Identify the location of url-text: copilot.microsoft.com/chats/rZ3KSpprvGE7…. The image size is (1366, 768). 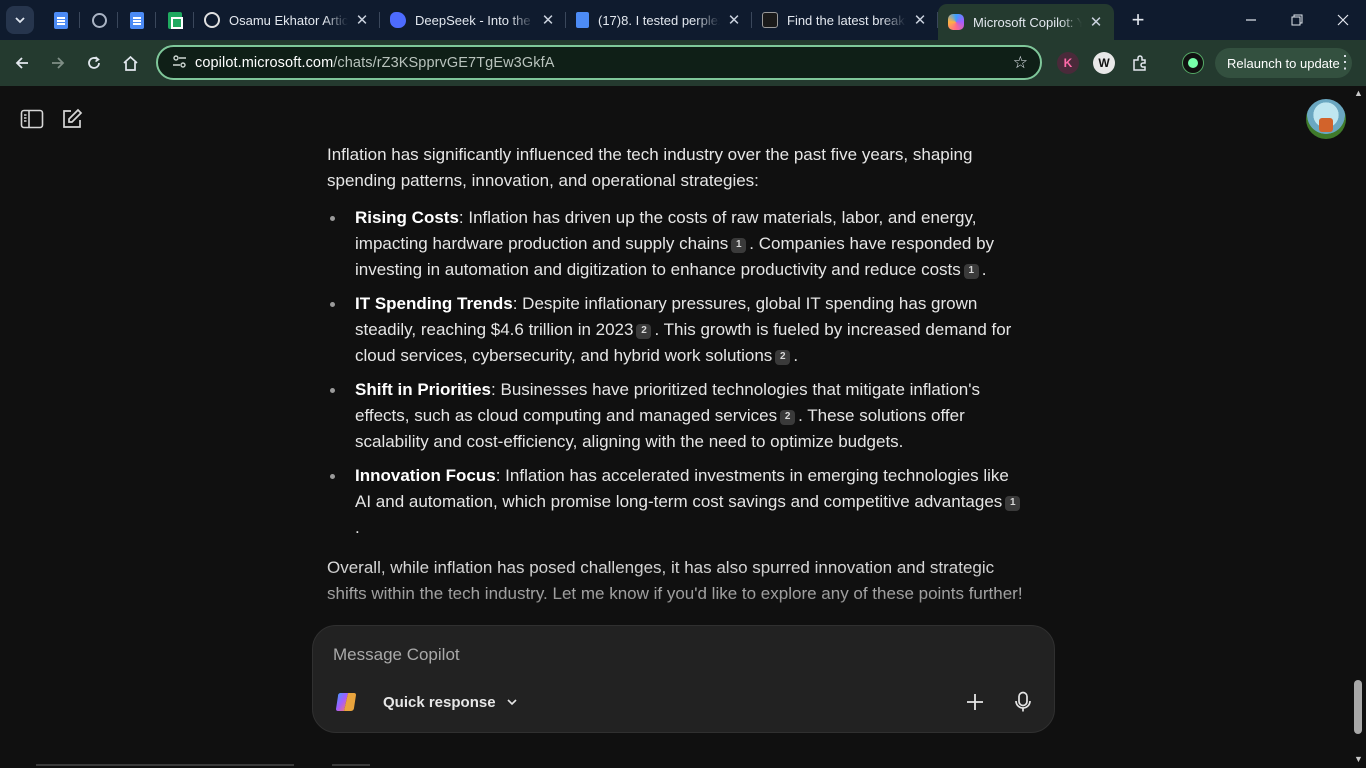
(374, 63).